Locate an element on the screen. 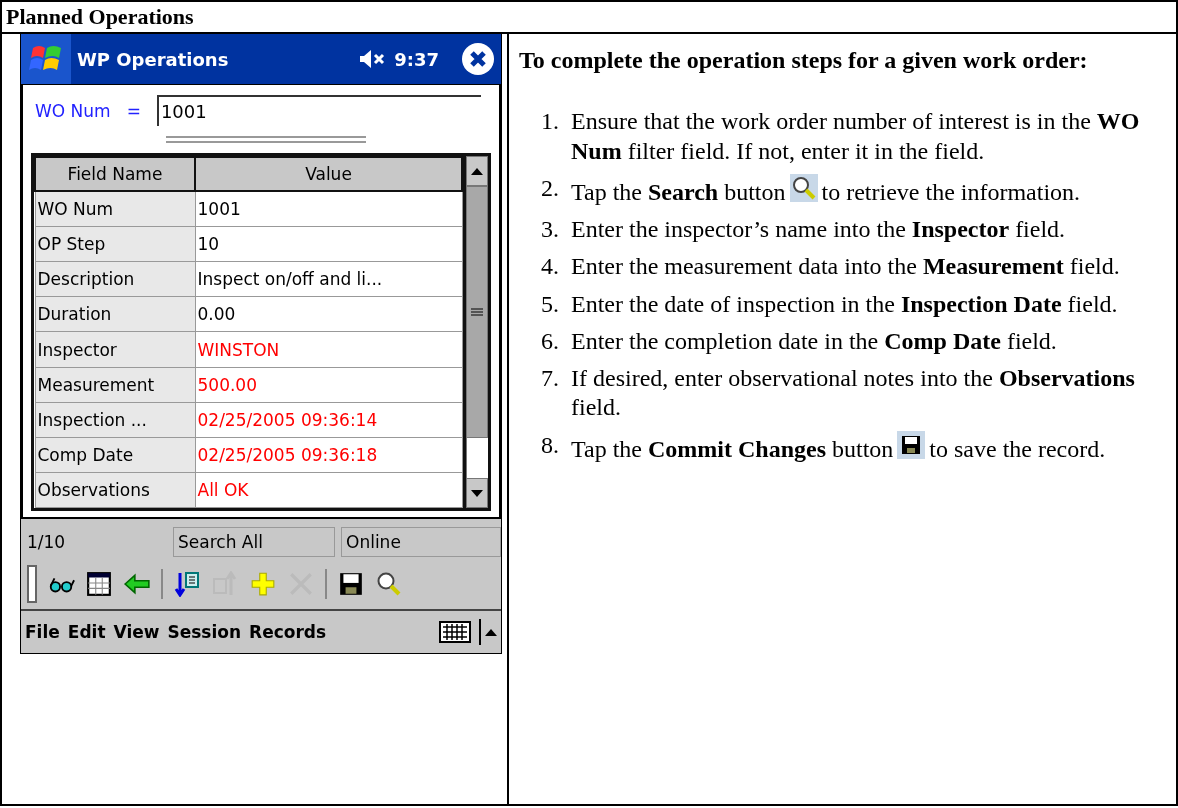 This screenshot has height=808, width=1178. value-cell: 0.00 is located at coordinates (328, 314).